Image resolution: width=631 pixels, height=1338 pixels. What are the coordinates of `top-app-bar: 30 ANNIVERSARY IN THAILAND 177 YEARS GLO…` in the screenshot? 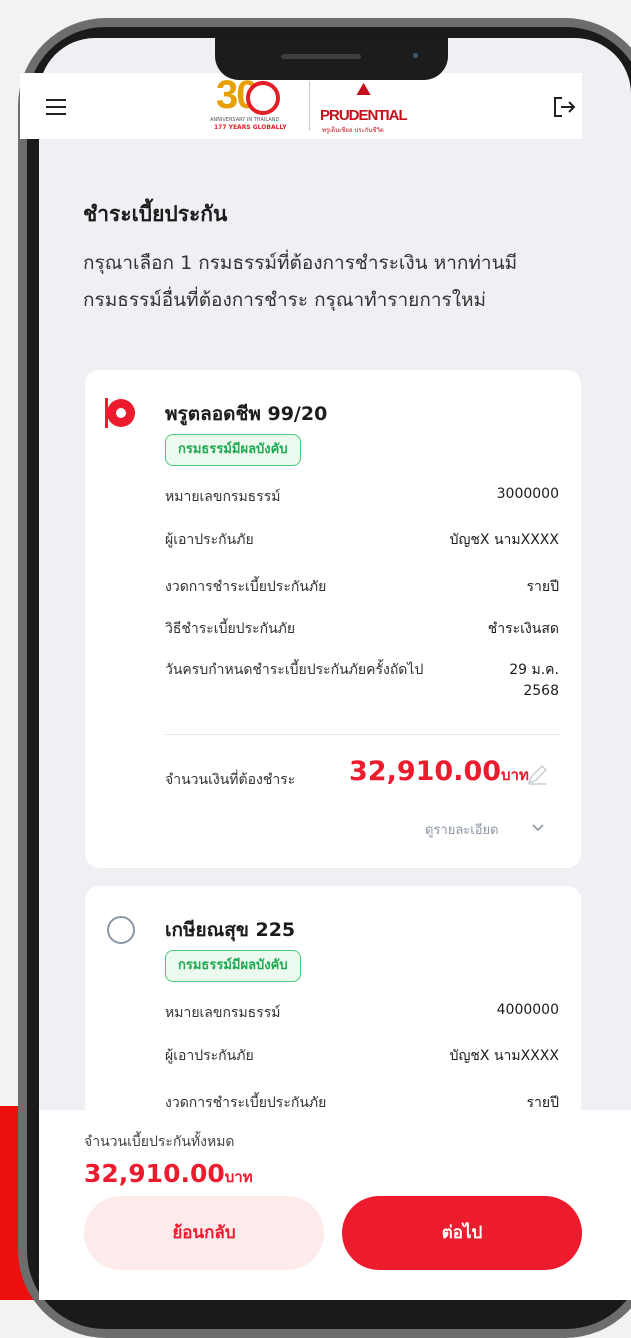 It's located at (301, 106).